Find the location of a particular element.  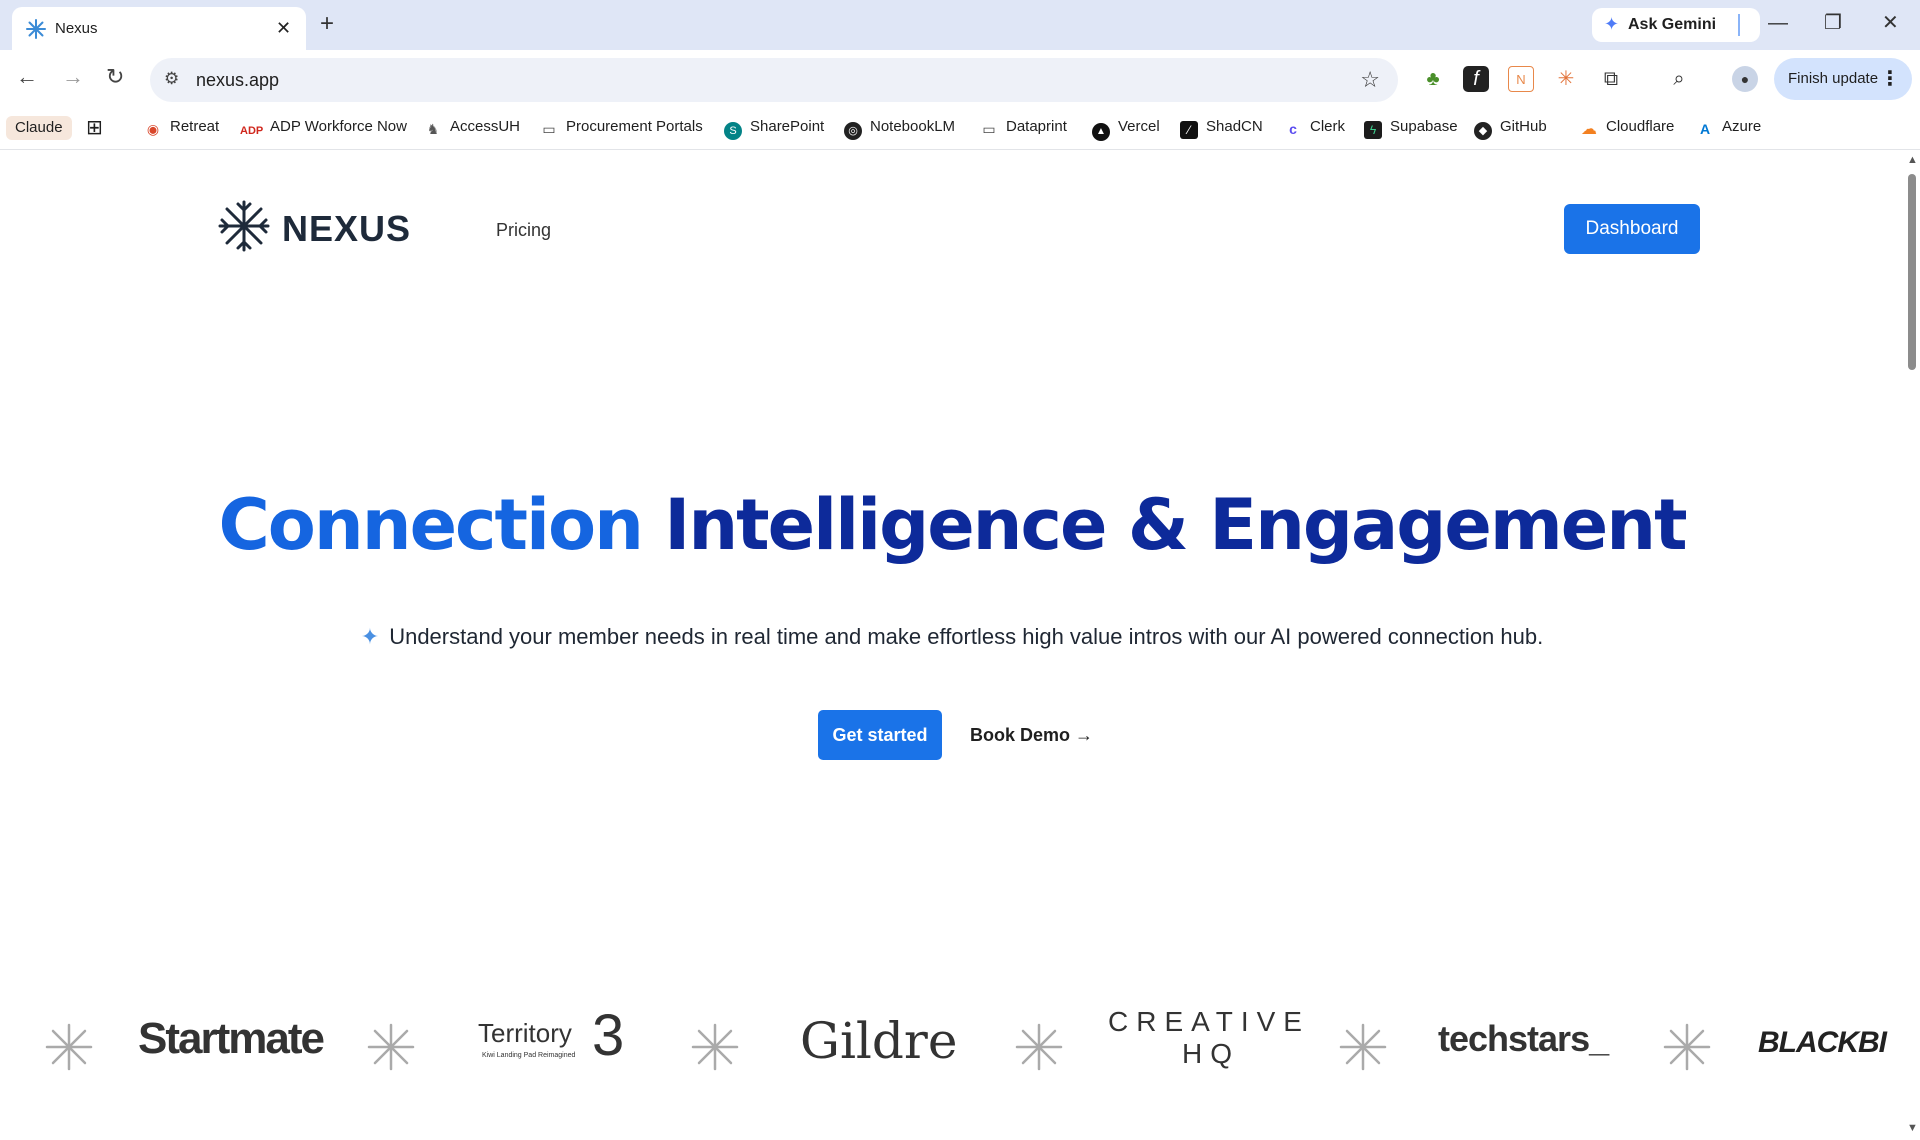

scroll-up-icon: ▲ is located at coordinates (1912, 160).